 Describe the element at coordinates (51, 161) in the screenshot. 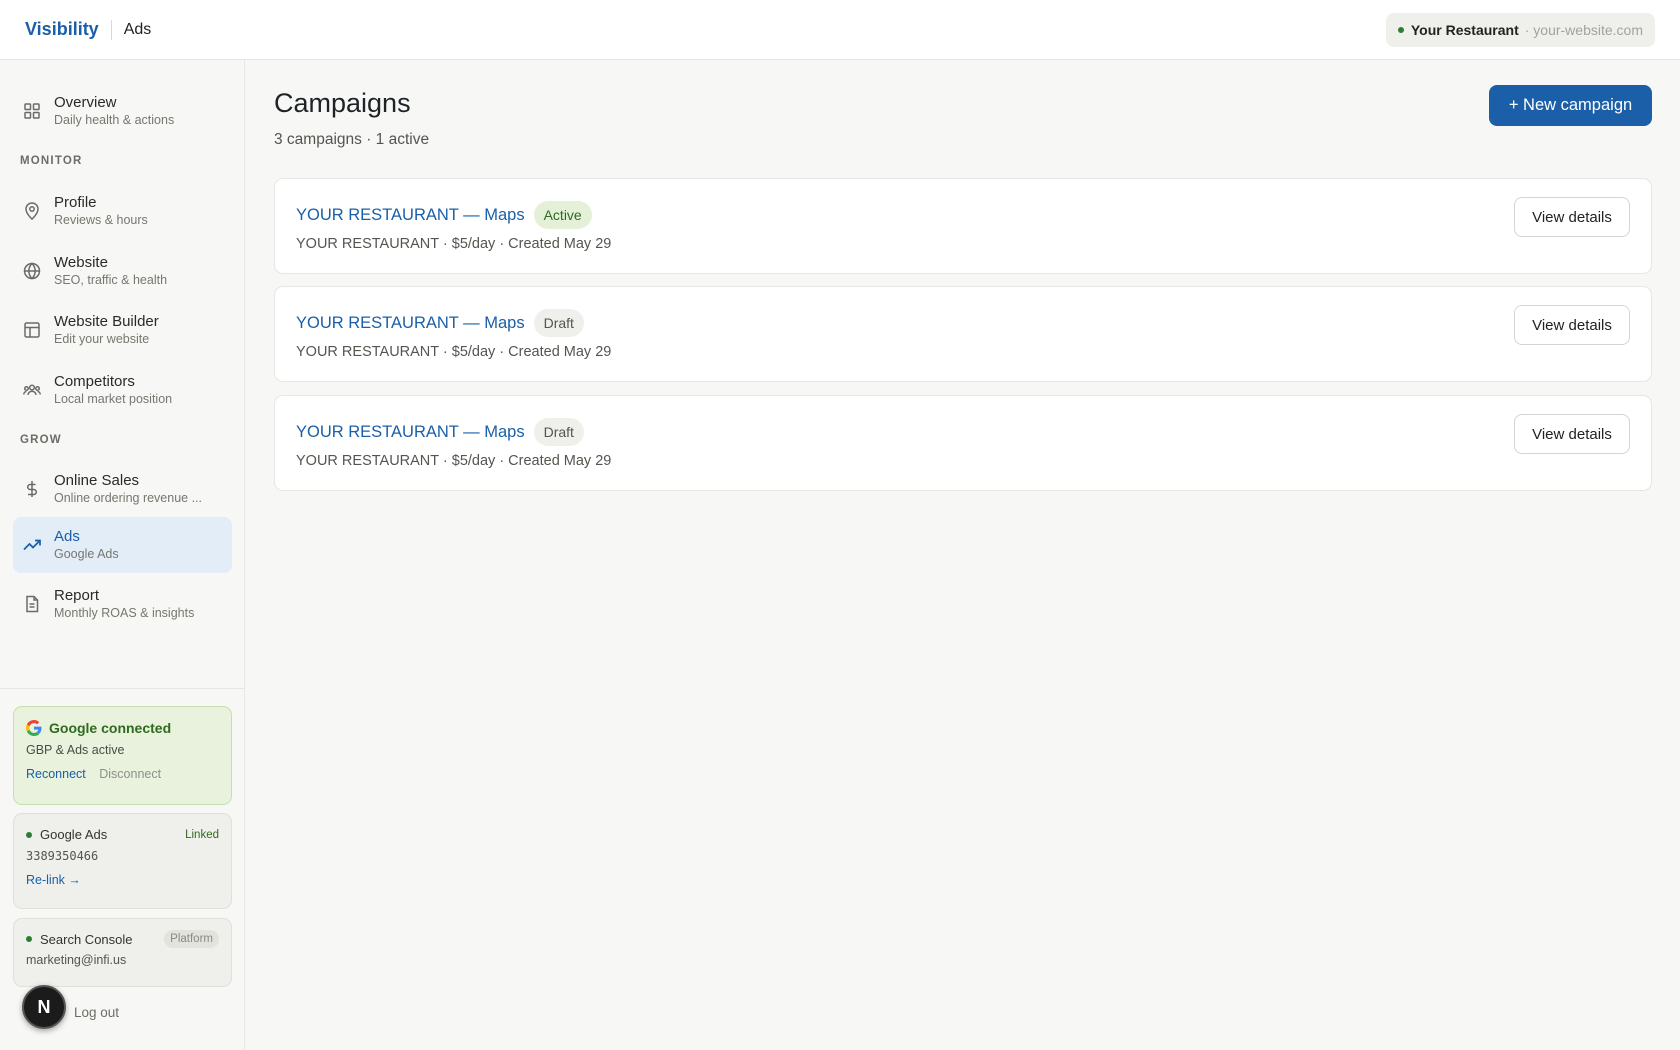

I see `section-label-monitor: MONITOR` at that location.